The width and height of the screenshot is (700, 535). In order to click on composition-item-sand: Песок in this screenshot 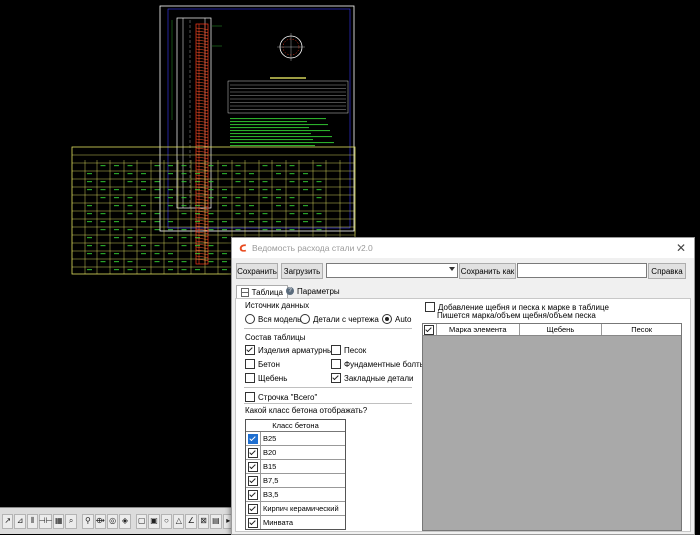, I will do `click(348, 350)`.